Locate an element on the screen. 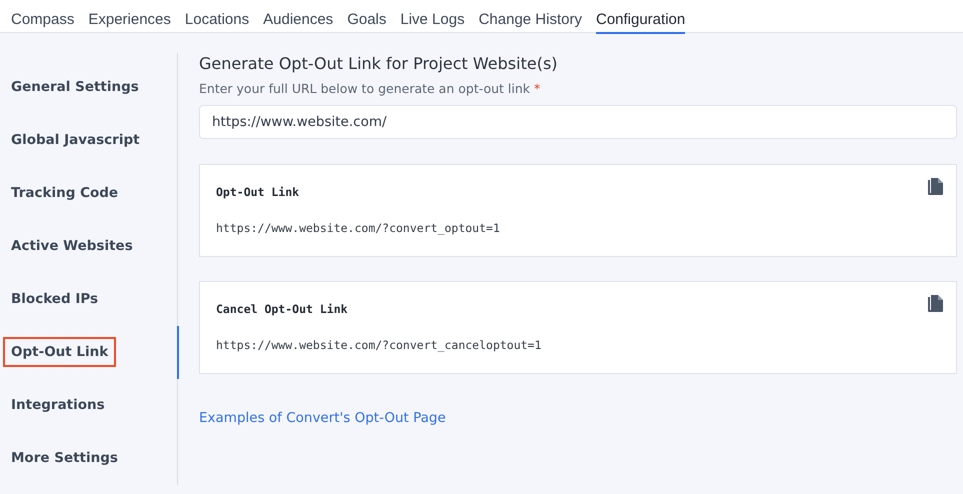 This screenshot has width=963, height=494. sidebar-item: Global Javascript is located at coordinates (88, 139).